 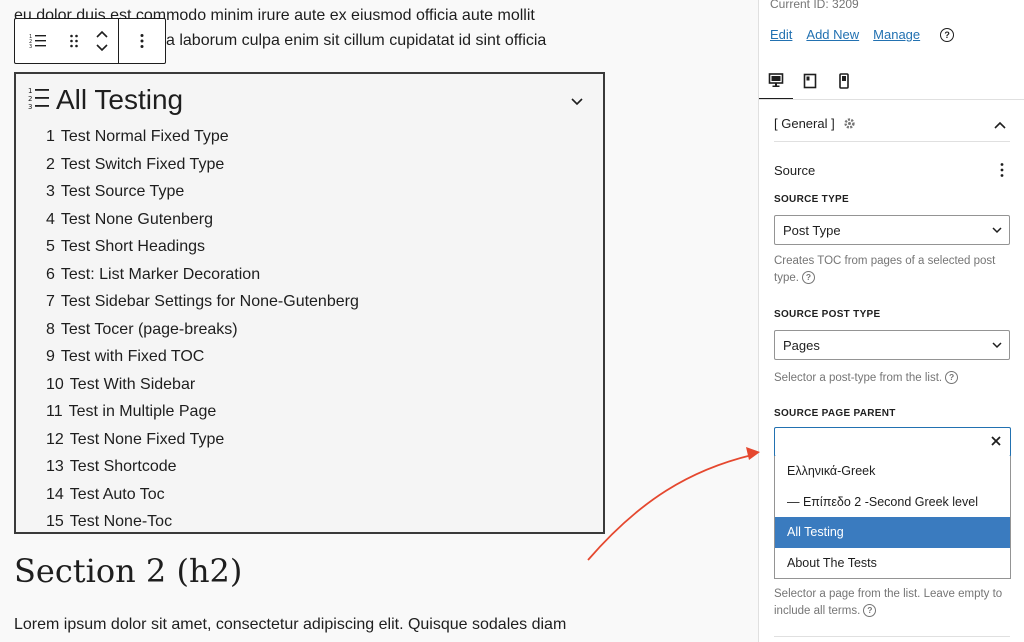 I want to click on source-post-type-value: Pages, so click(x=801, y=345).